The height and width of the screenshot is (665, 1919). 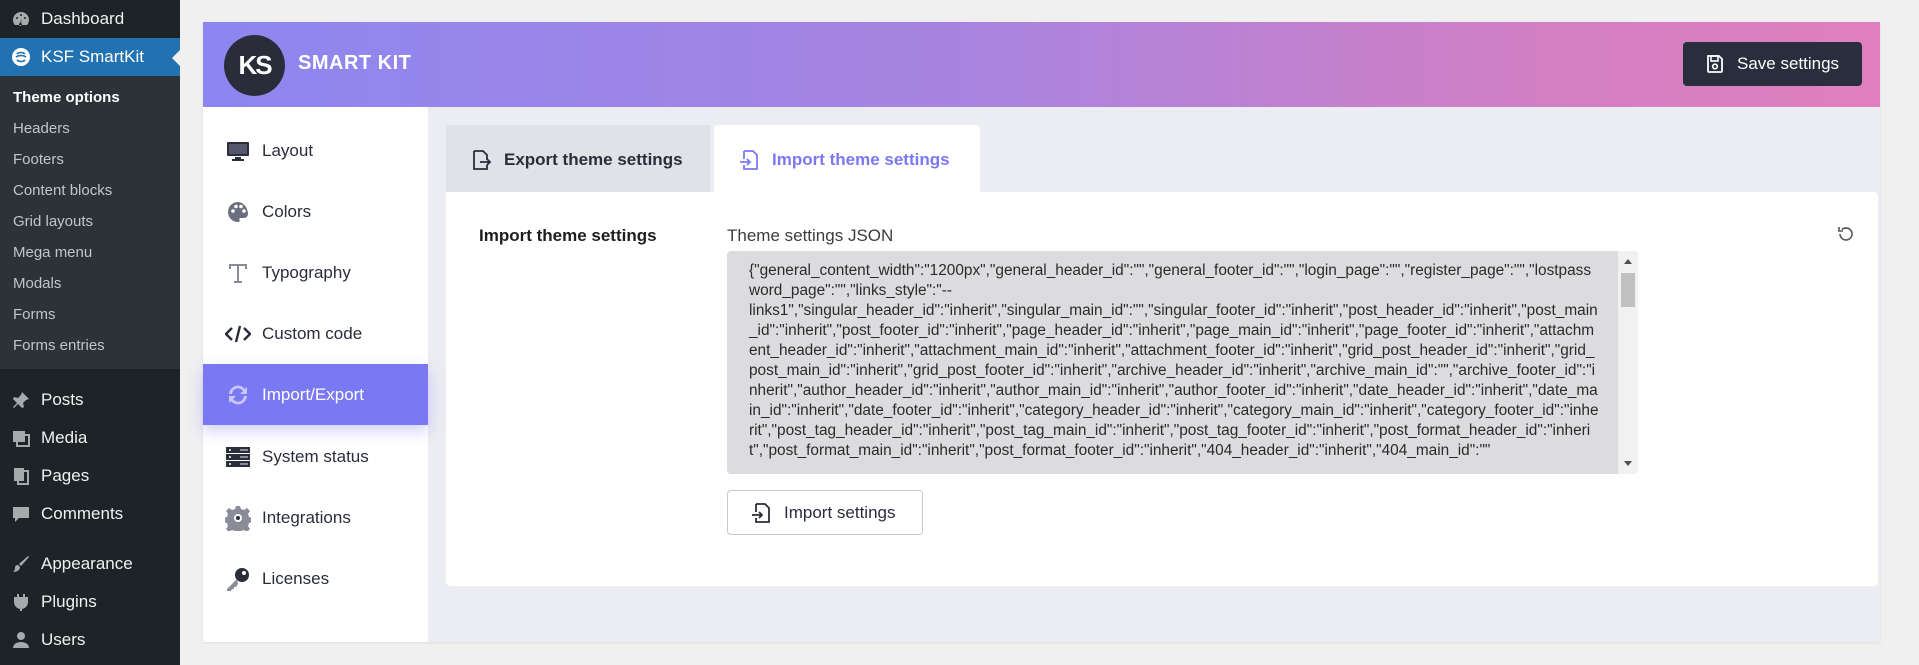 What do you see at coordinates (861, 159) in the screenshot?
I see `tab-import-label: Import theme settings` at bounding box center [861, 159].